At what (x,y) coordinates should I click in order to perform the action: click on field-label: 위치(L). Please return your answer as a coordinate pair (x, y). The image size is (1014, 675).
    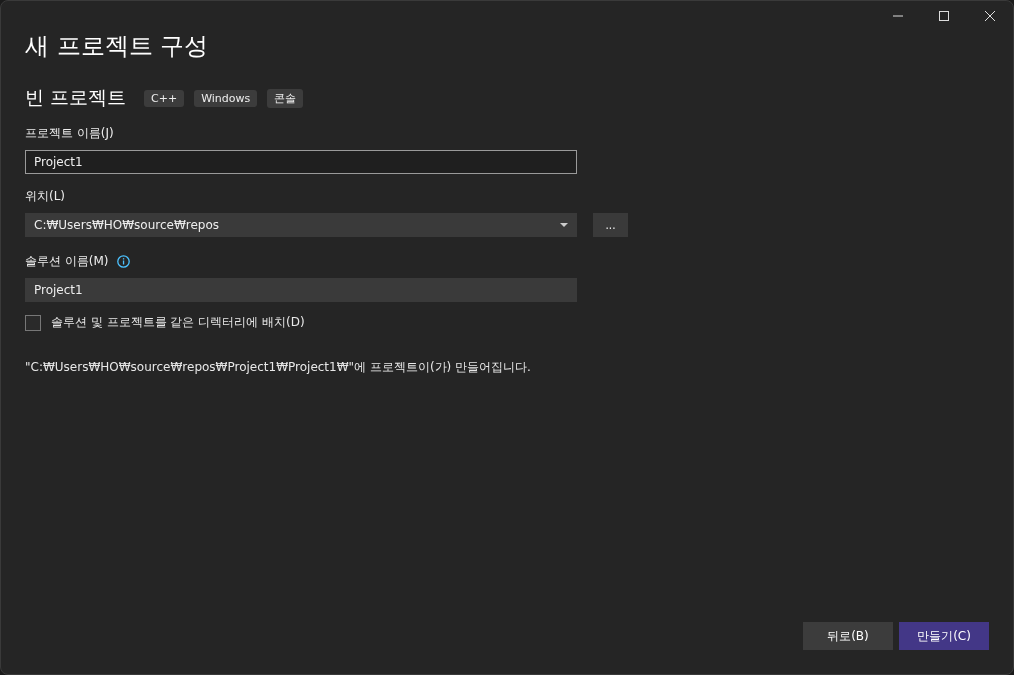
    Looking at the image, I should click on (46, 196).